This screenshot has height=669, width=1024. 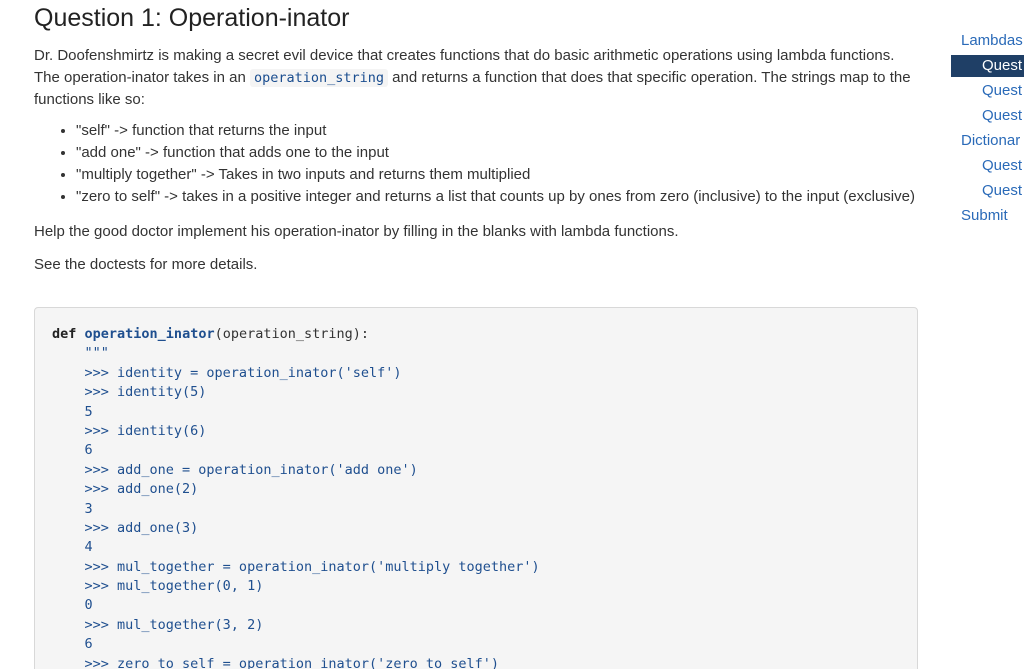 I want to click on sidebar-item-dictionaries: Dictionar, so click(x=988, y=141).